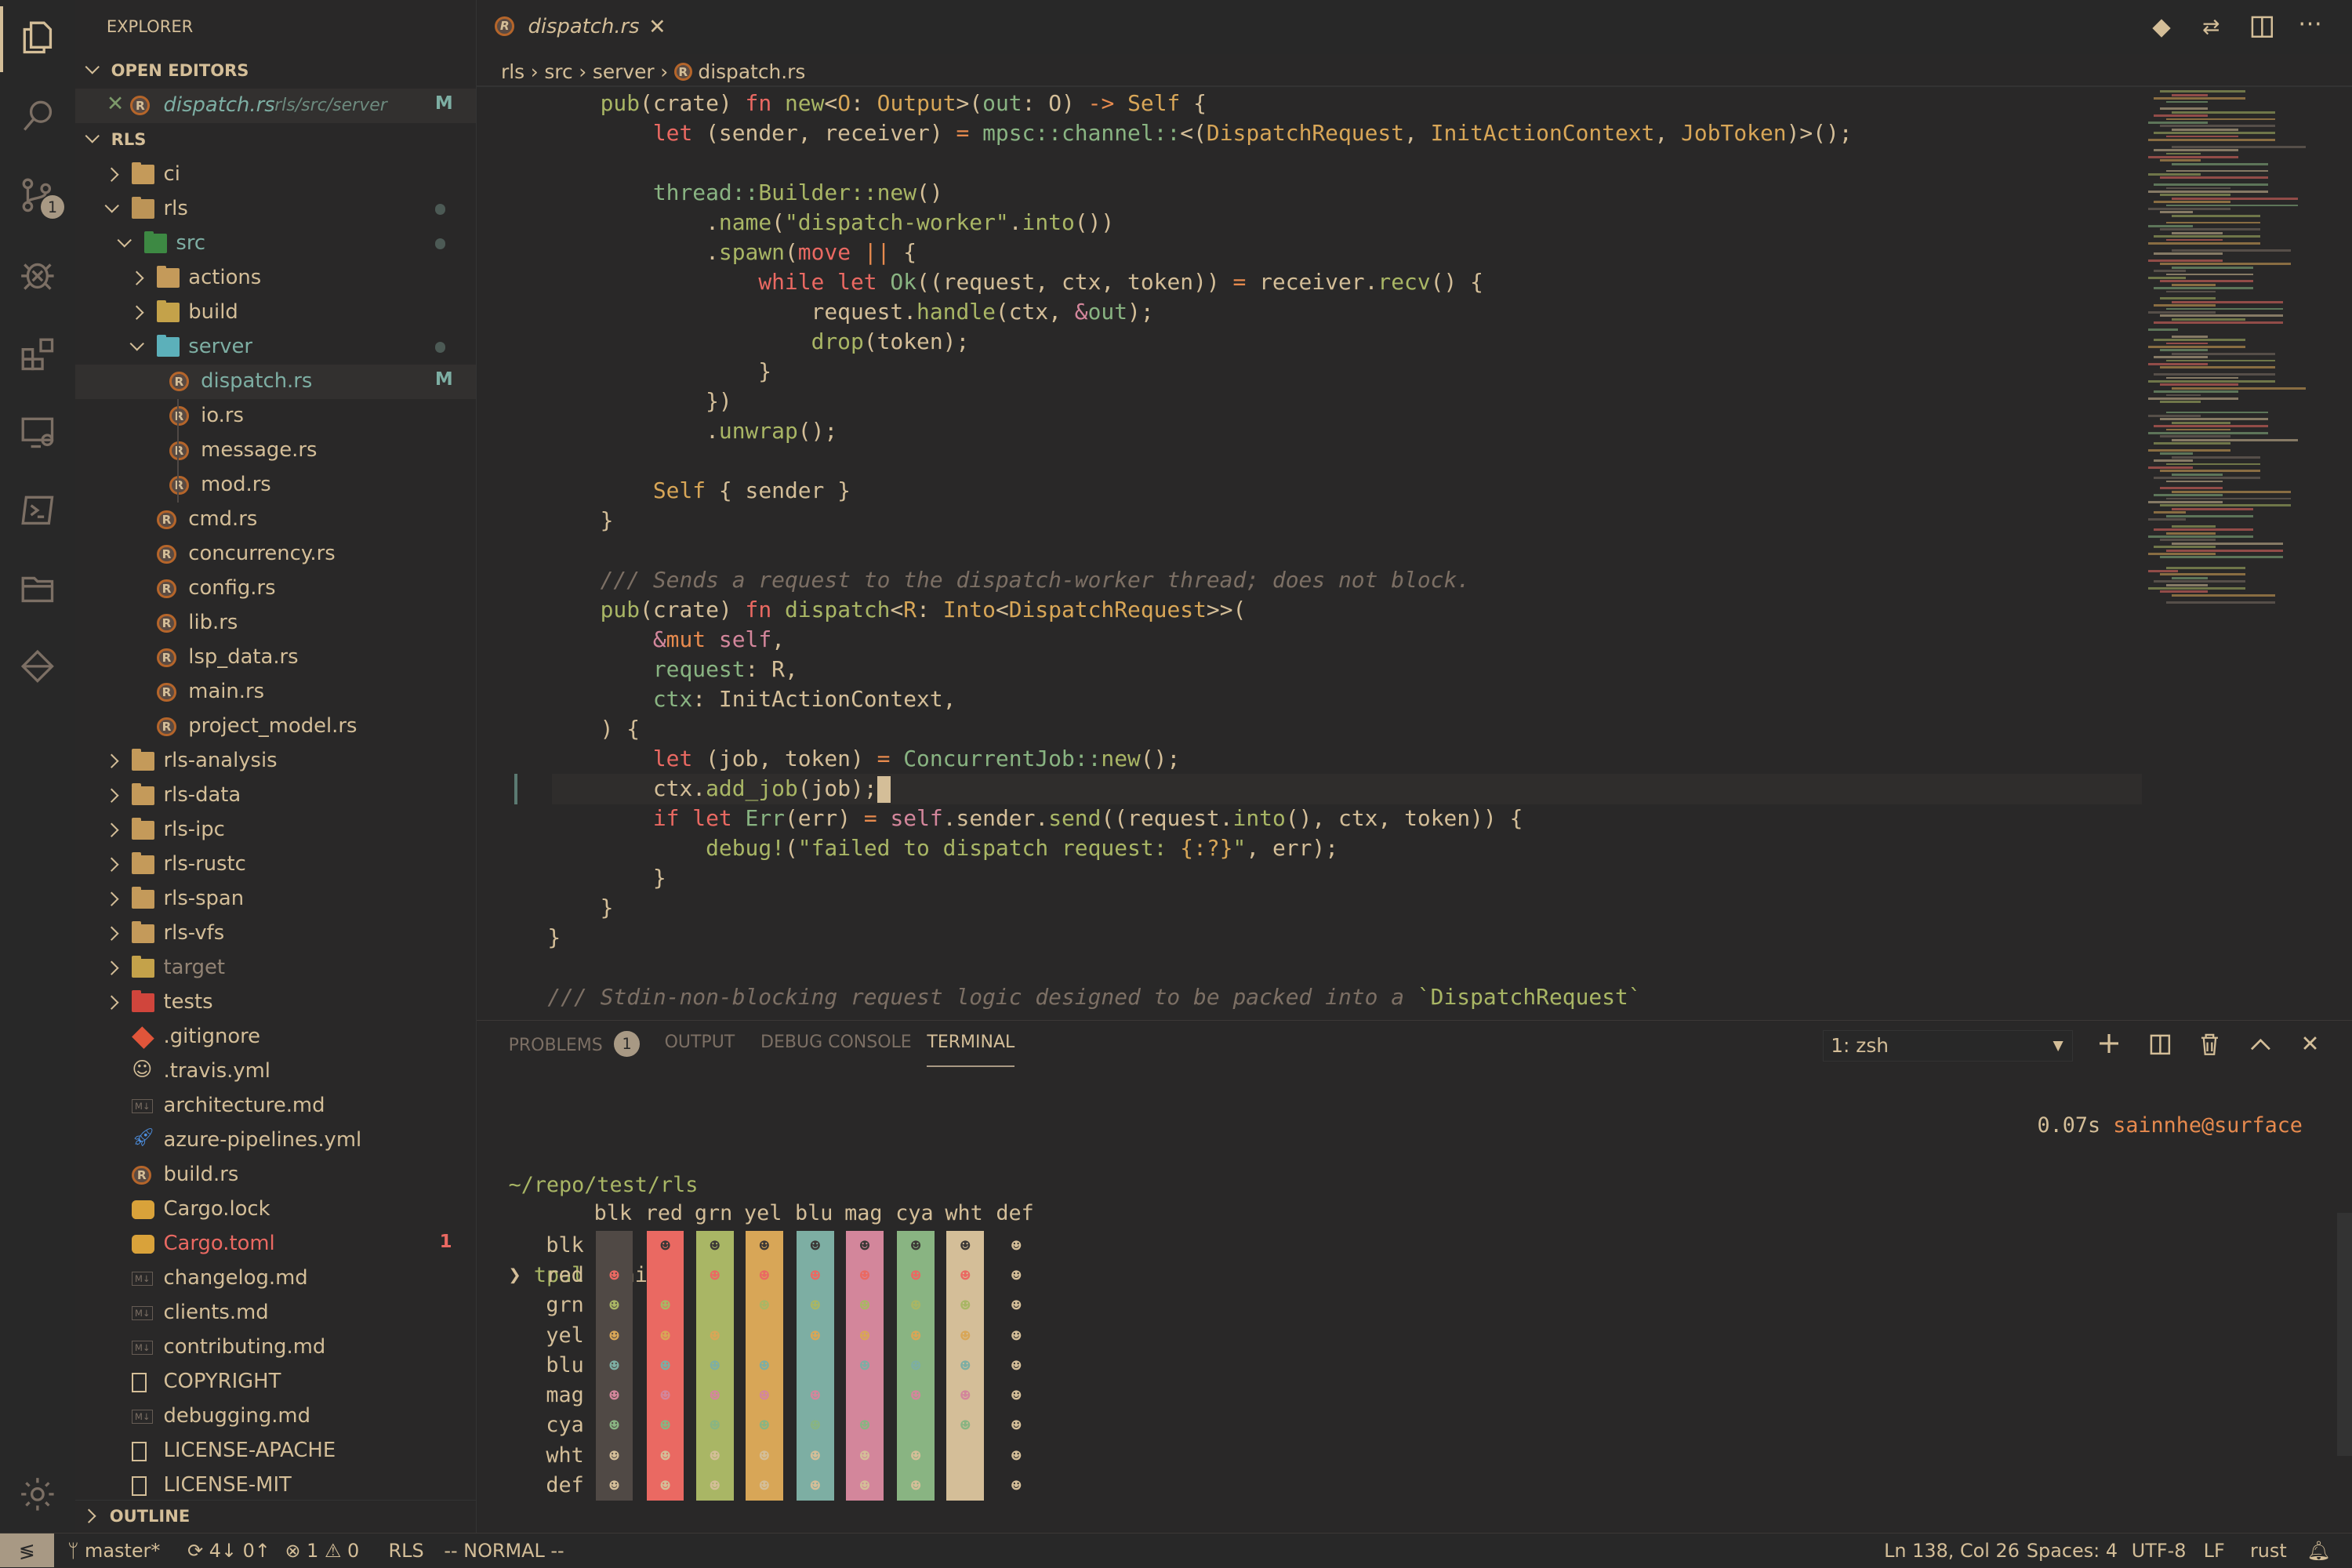  I want to click on tree-item: Rmain.rs, so click(275, 692).